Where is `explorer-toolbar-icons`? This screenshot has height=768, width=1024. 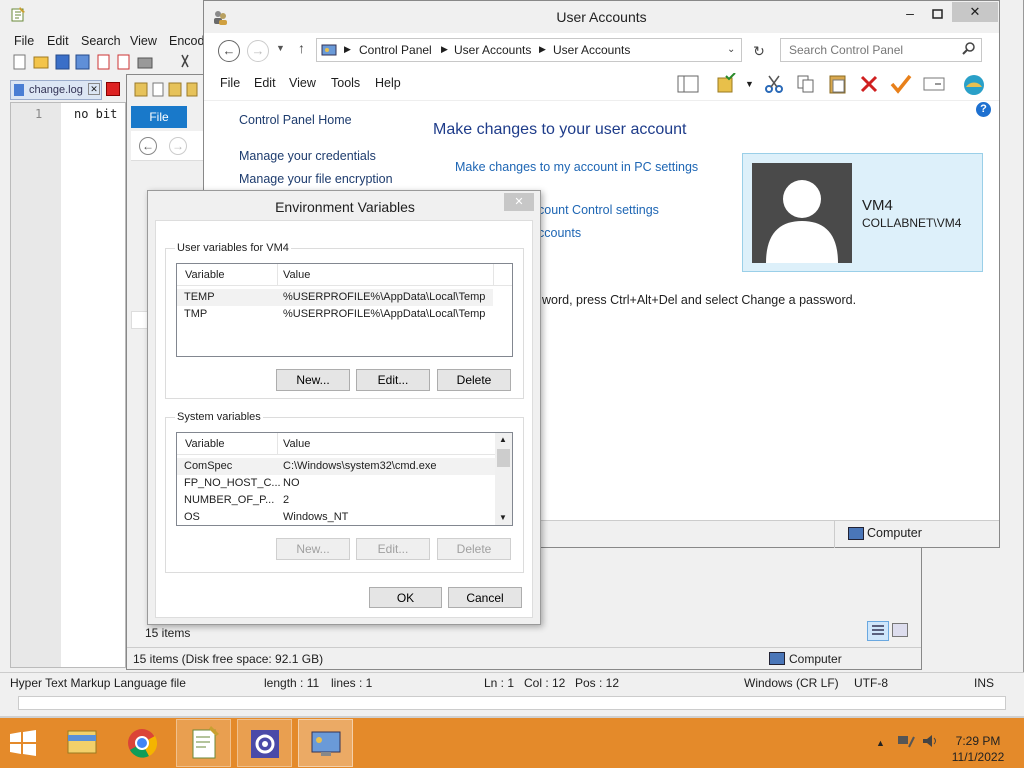 explorer-toolbar-icons is located at coordinates (168, 90).